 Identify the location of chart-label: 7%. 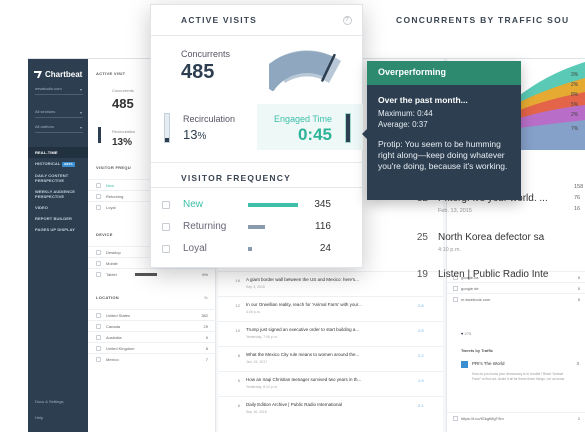
(575, 129).